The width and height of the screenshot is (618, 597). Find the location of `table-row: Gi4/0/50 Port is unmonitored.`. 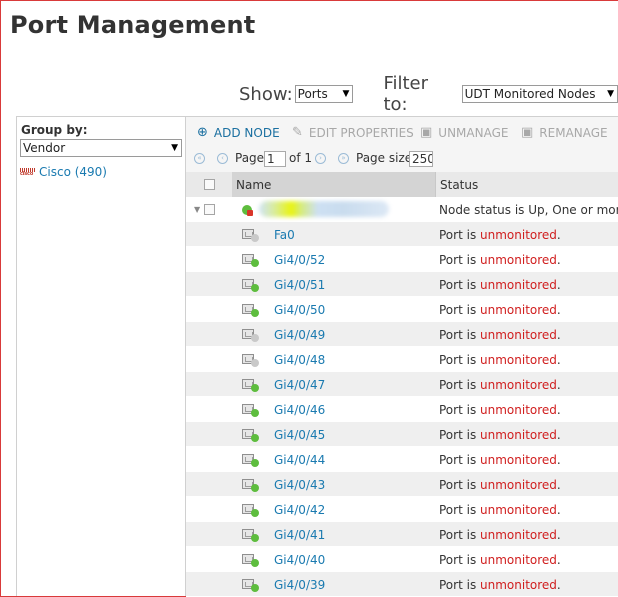

table-row: Gi4/0/50 Port is unmonitored. is located at coordinates (402, 309).